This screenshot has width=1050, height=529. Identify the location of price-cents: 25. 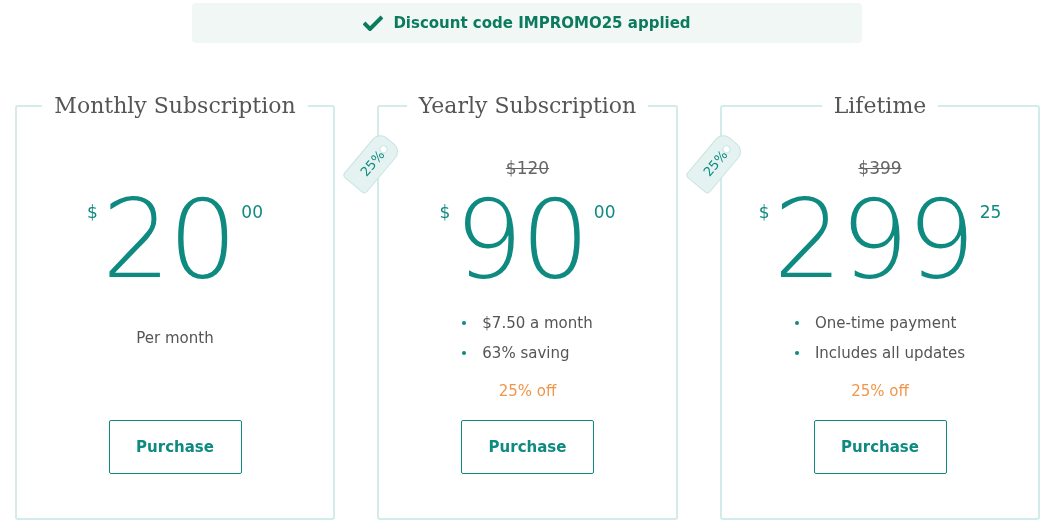
(990, 212).